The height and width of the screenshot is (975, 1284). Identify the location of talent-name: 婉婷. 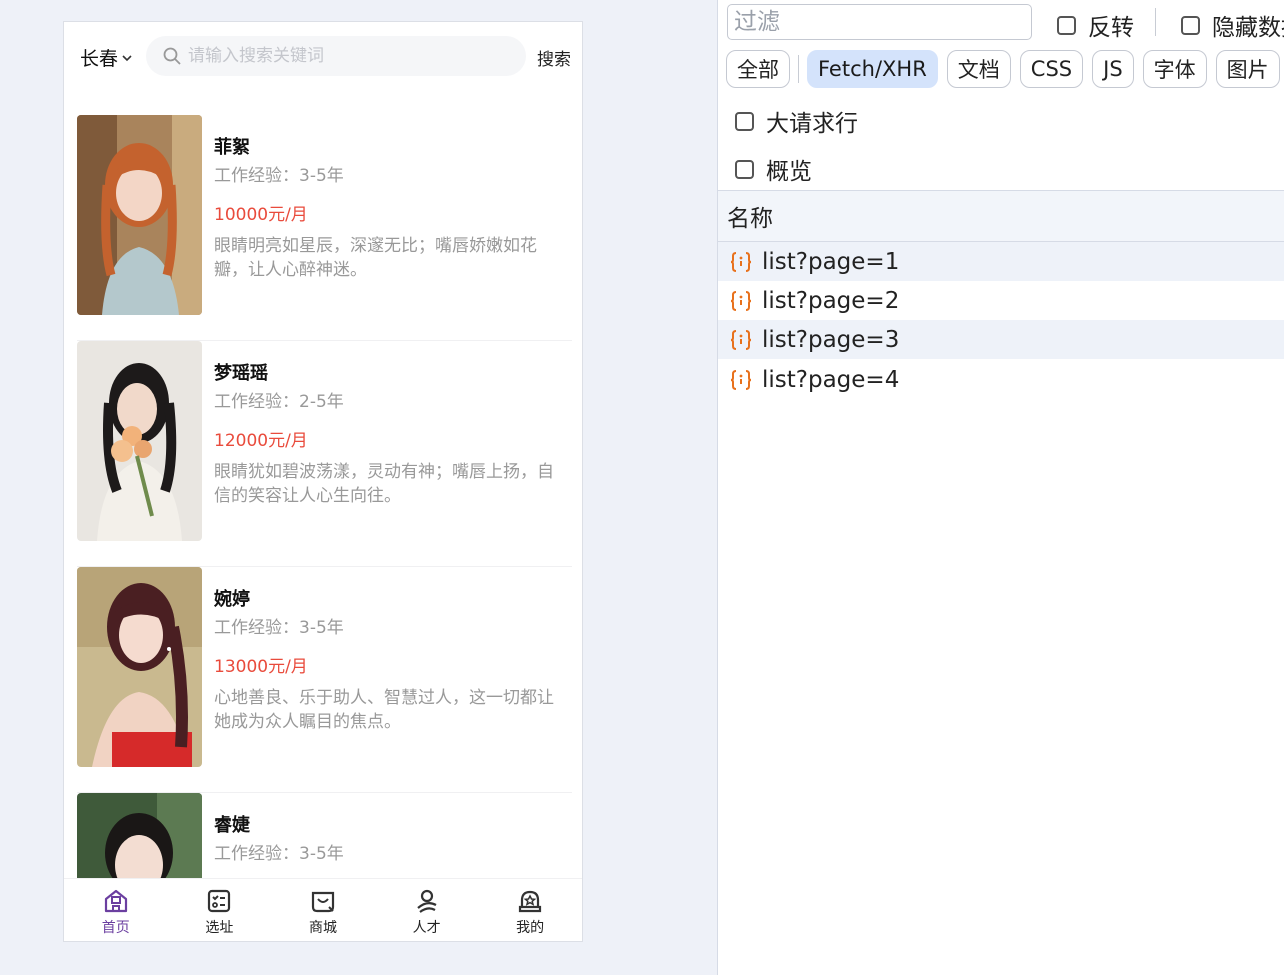
(232, 599).